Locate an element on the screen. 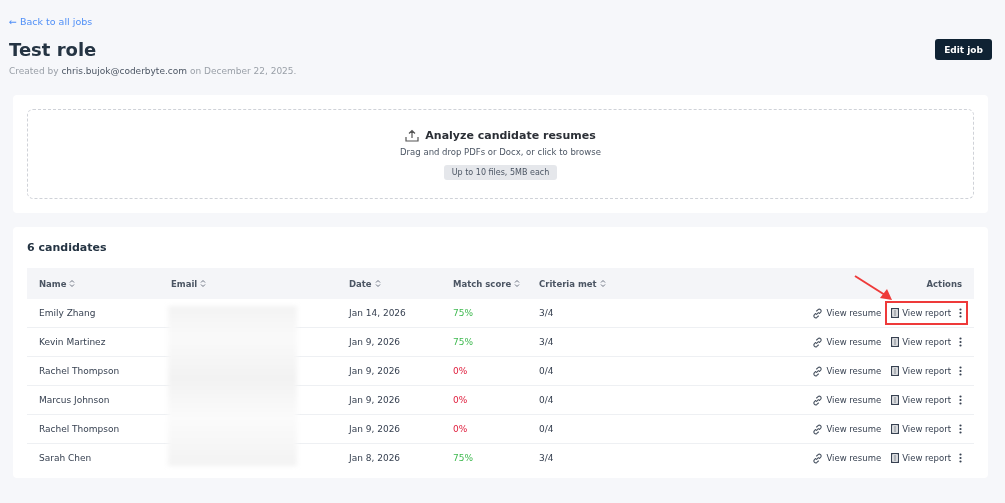 Image resolution: width=1005 pixels, height=503 pixels. upload-icon is located at coordinates (412, 135).